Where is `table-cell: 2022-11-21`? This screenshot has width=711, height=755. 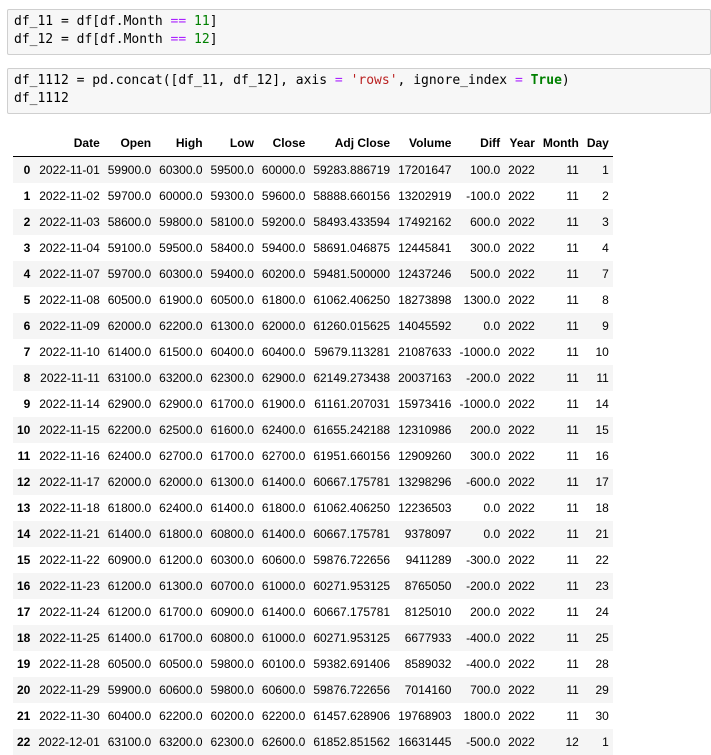 table-cell: 2022-11-21 is located at coordinates (68, 534).